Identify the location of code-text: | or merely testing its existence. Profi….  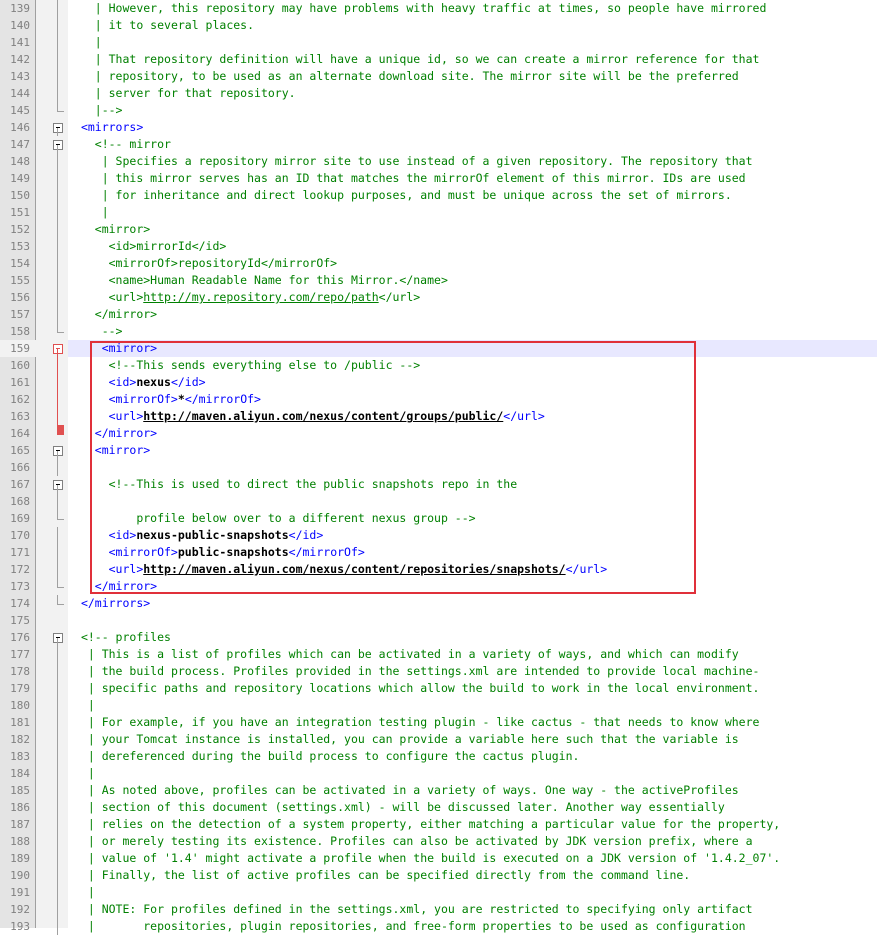
(413, 841).